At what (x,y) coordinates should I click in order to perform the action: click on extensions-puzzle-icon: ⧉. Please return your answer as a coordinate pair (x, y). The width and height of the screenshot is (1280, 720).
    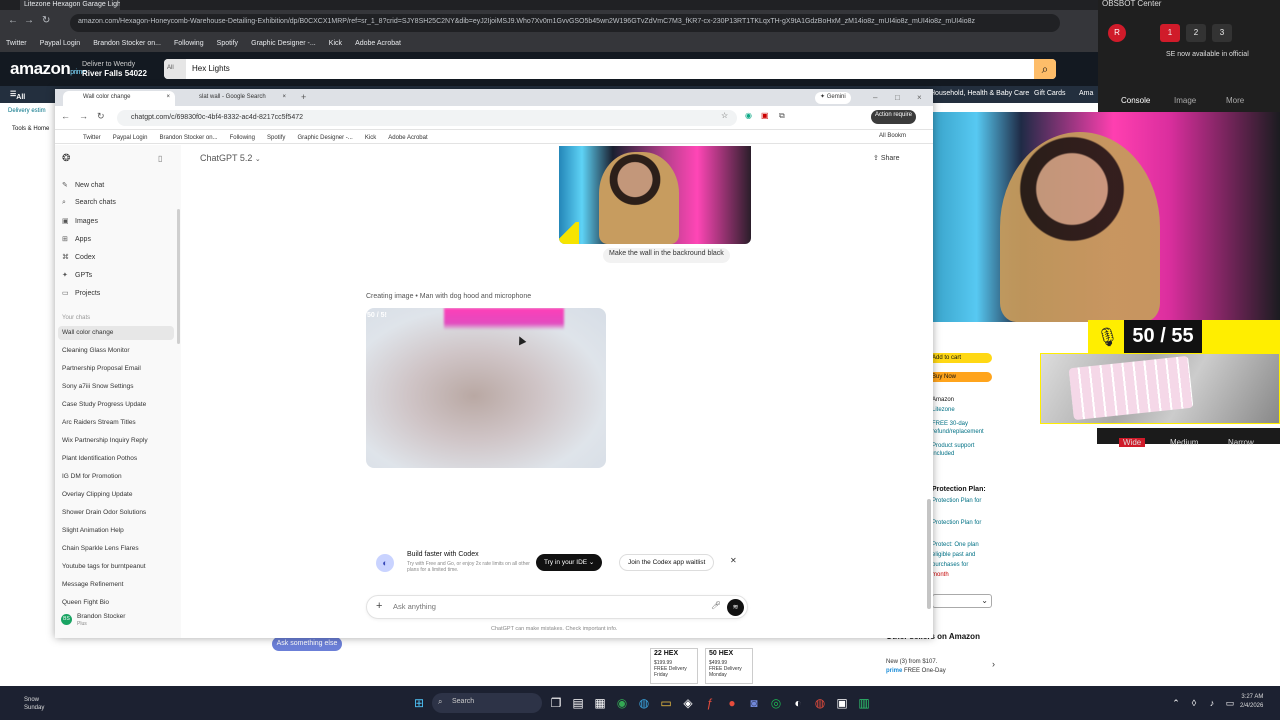
    Looking at the image, I should click on (782, 116).